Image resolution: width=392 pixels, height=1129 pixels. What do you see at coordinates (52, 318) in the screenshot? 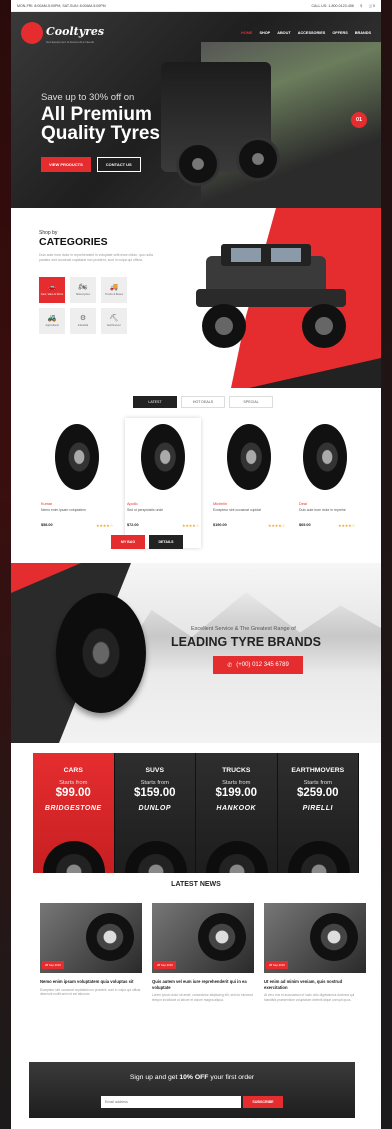
I see `tractor-icon: 🚜` at bounding box center [52, 318].